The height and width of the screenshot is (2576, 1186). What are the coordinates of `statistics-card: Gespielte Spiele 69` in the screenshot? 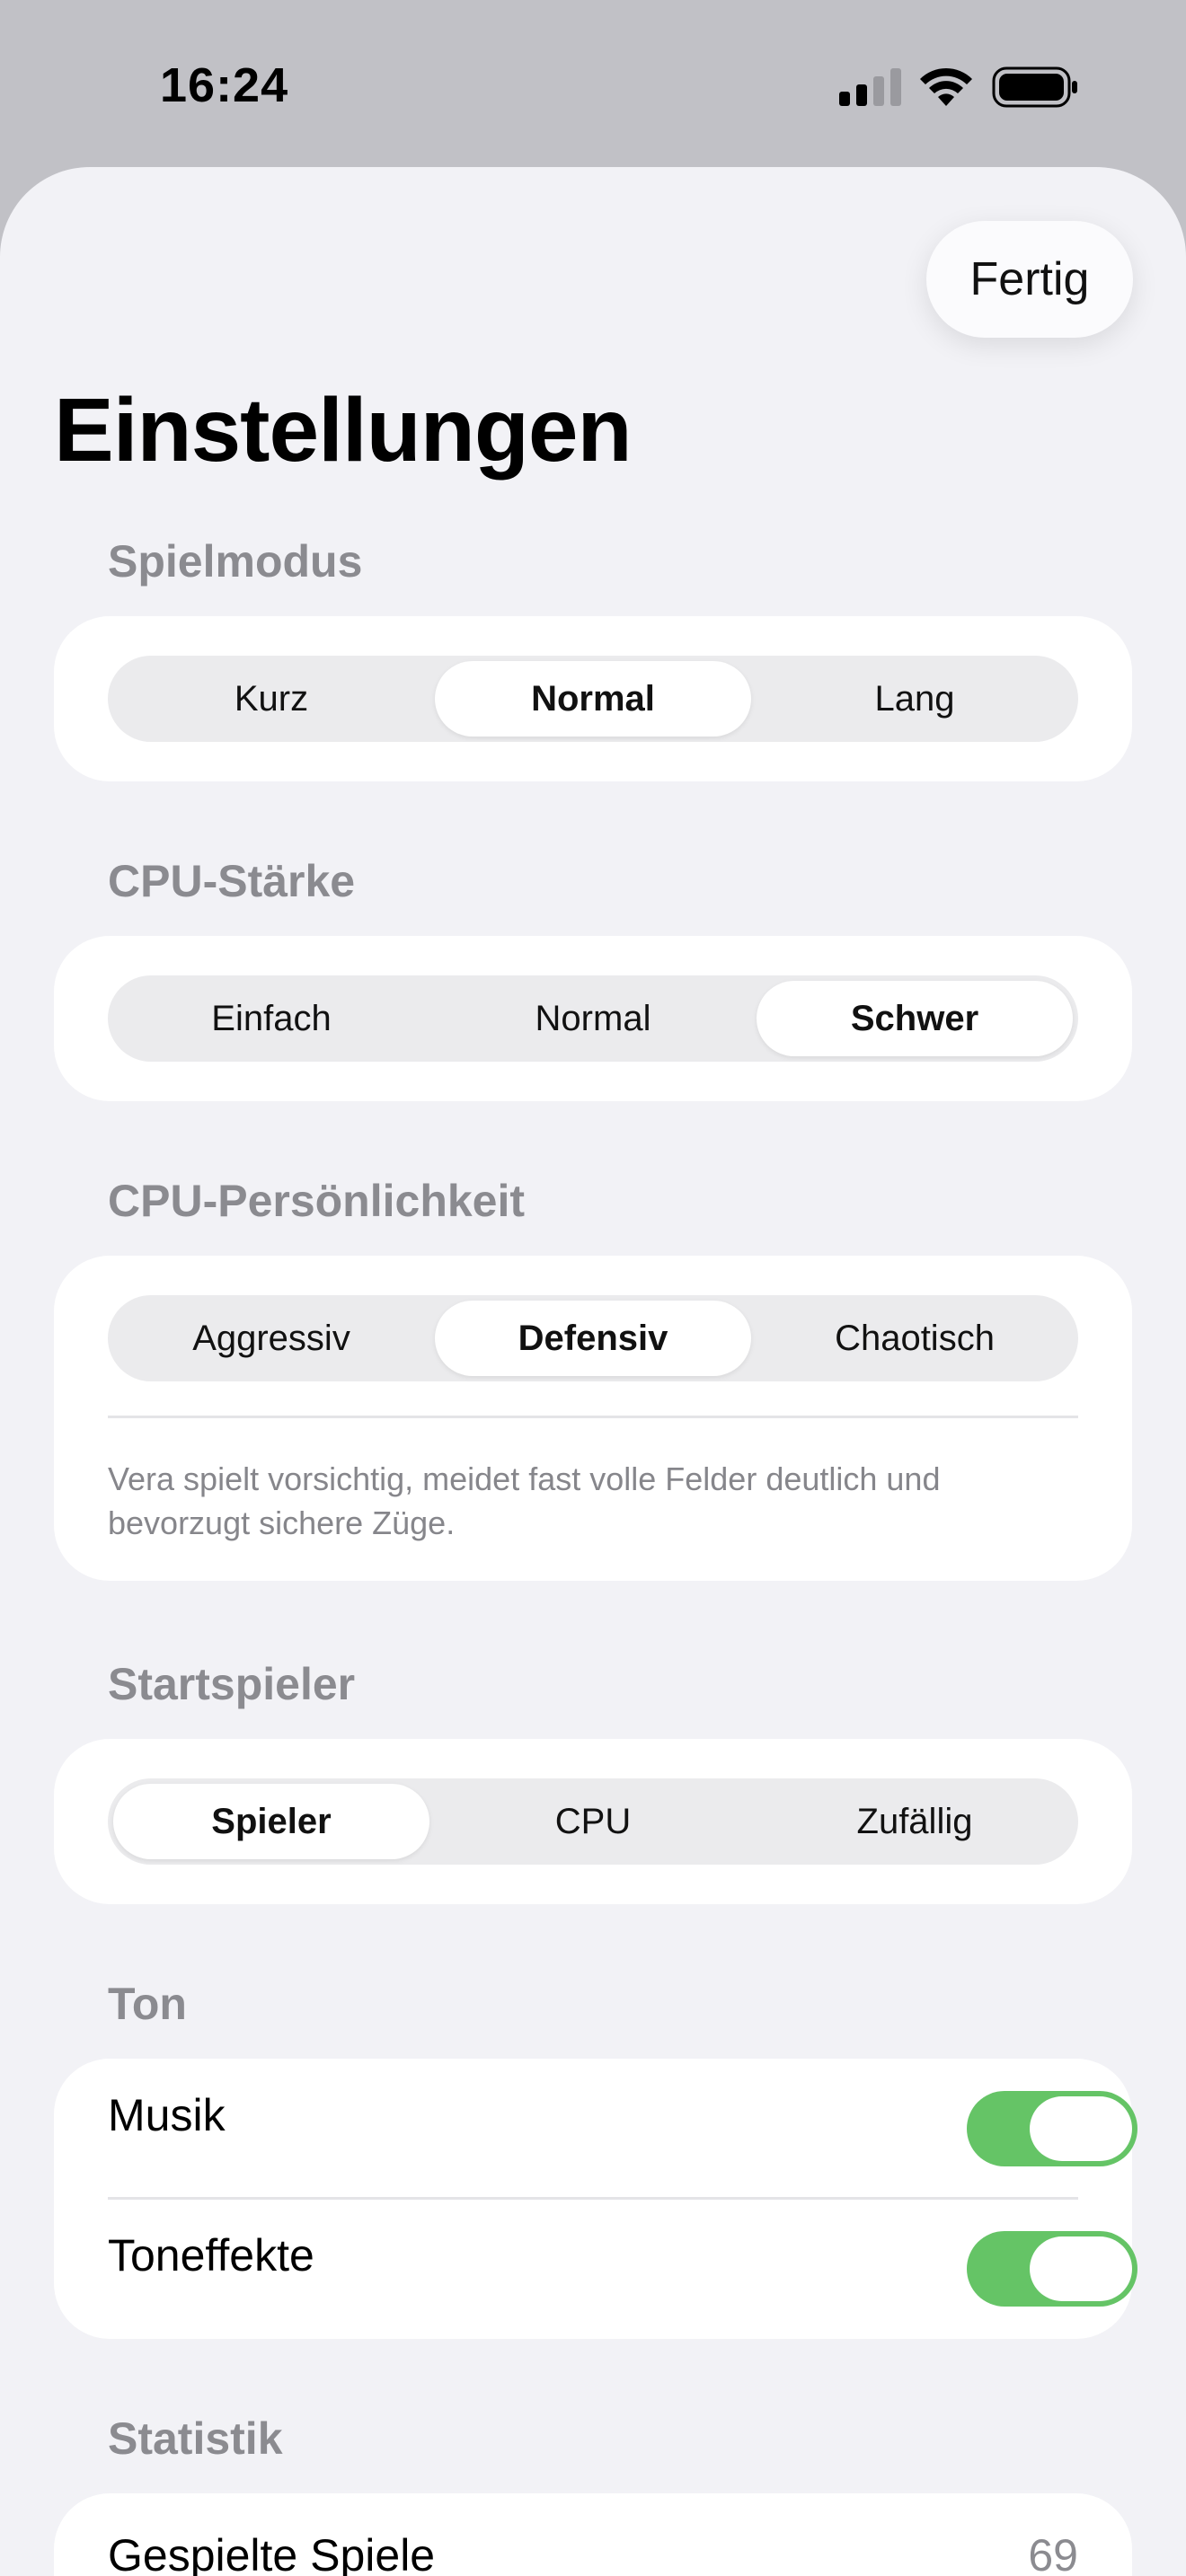 It's located at (593, 2534).